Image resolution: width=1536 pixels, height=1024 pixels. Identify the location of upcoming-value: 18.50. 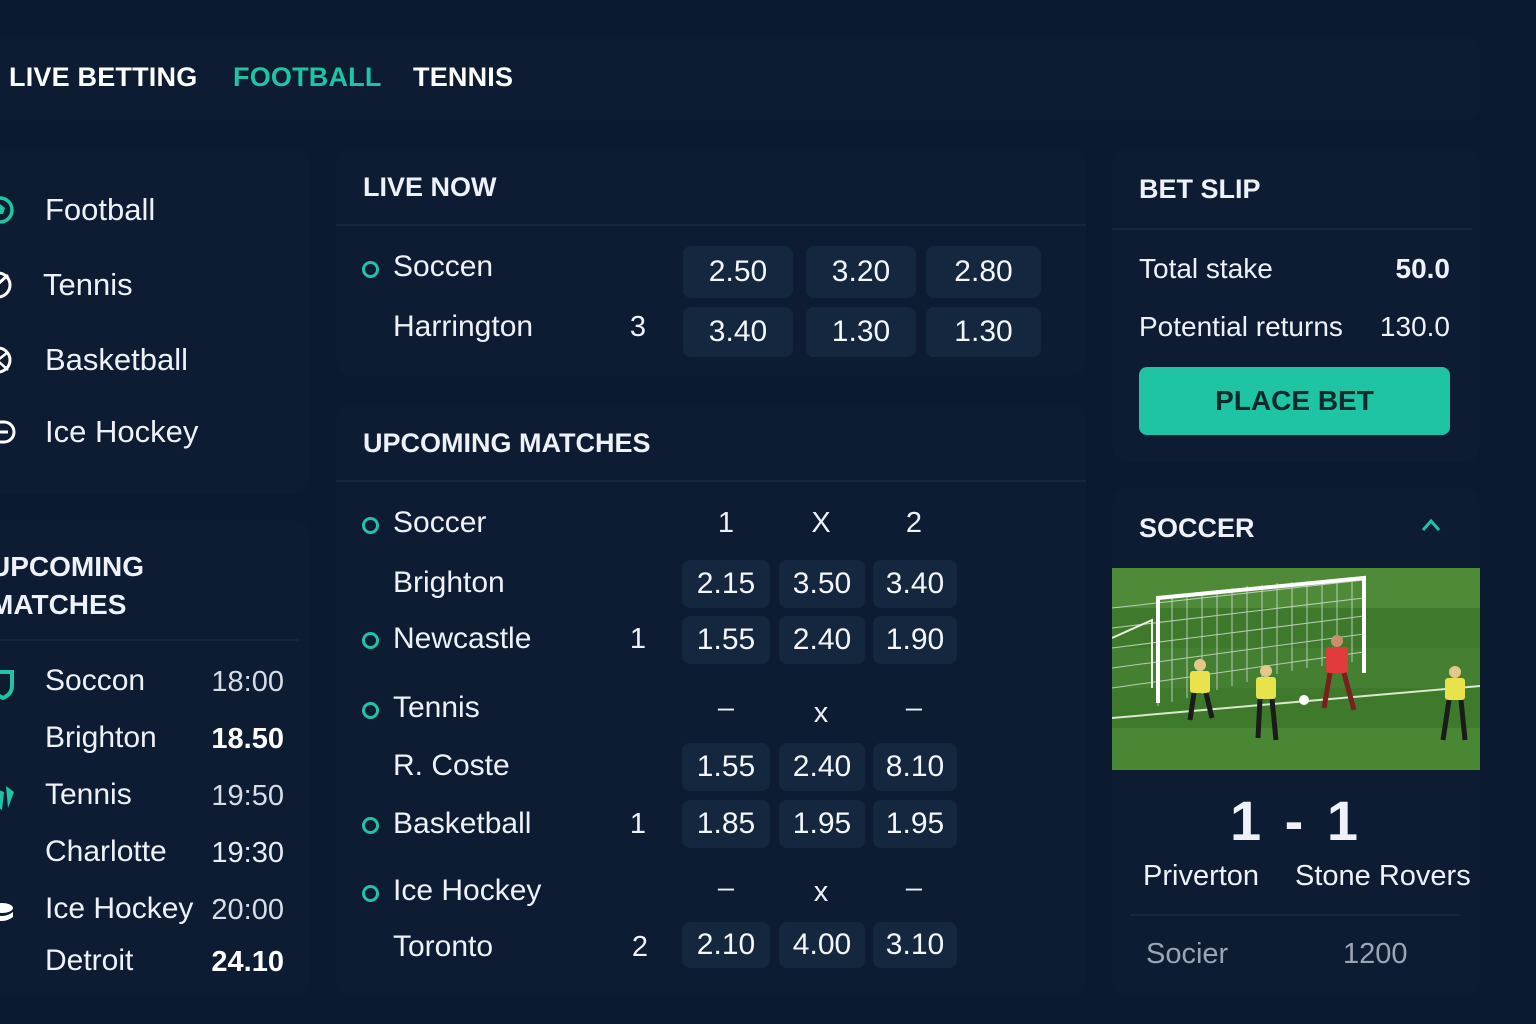
(247, 739).